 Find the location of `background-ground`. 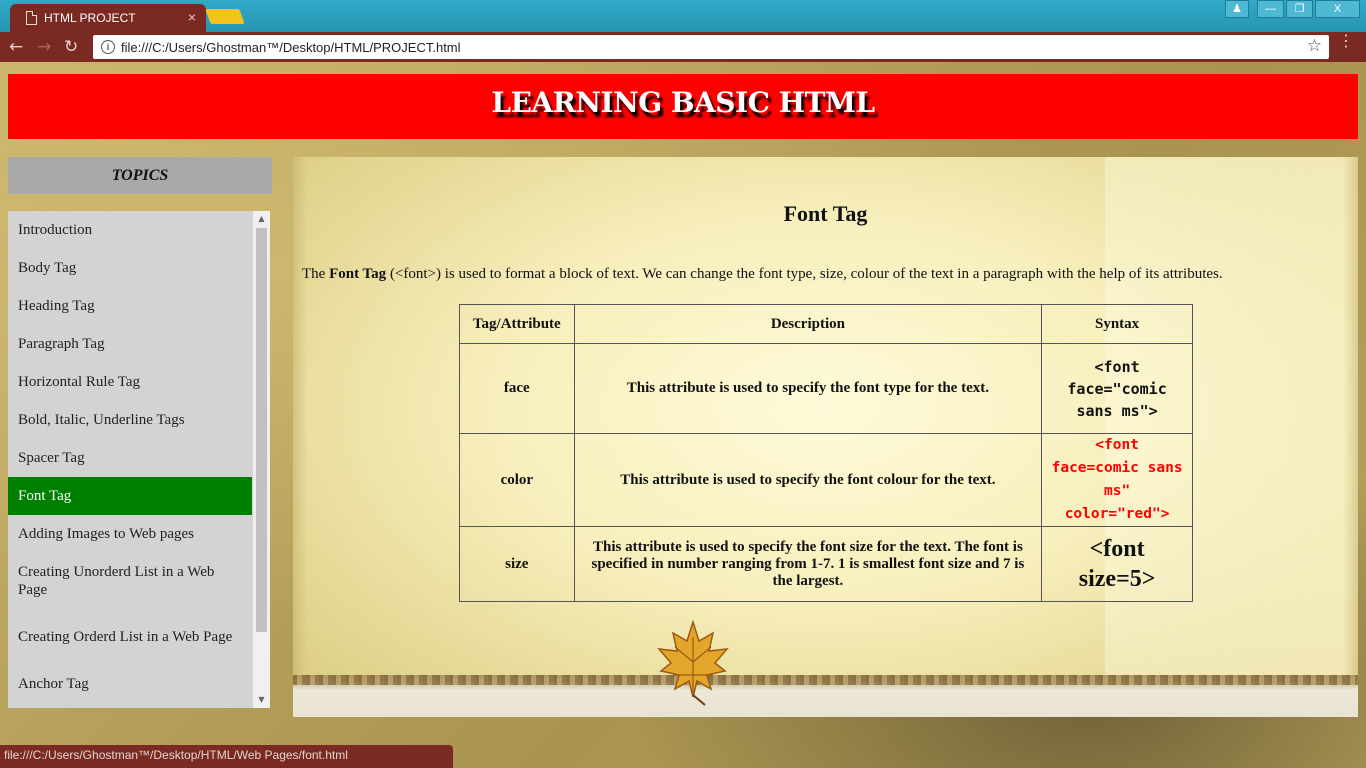

background-ground is located at coordinates (825, 696).